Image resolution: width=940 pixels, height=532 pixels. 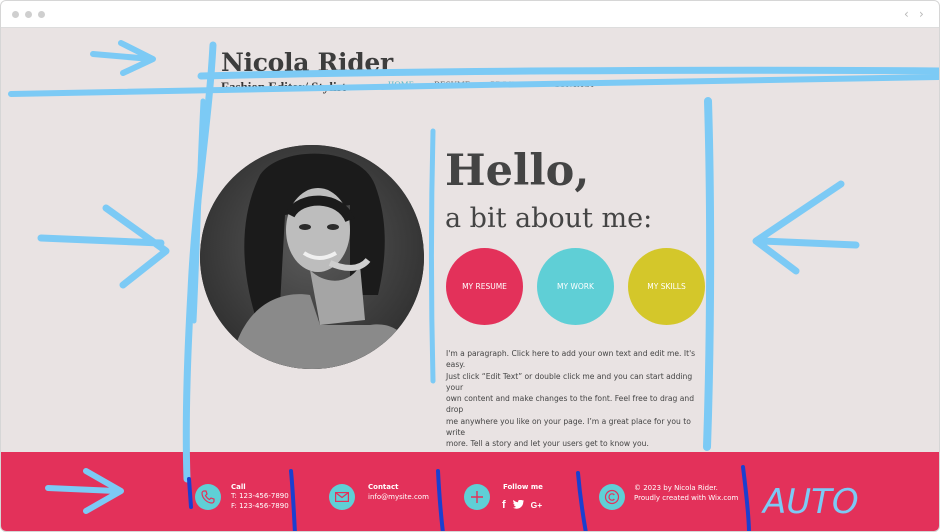 What do you see at coordinates (470, 14) in the screenshot?
I see `browser-chrome: ‹ ›` at bounding box center [470, 14].